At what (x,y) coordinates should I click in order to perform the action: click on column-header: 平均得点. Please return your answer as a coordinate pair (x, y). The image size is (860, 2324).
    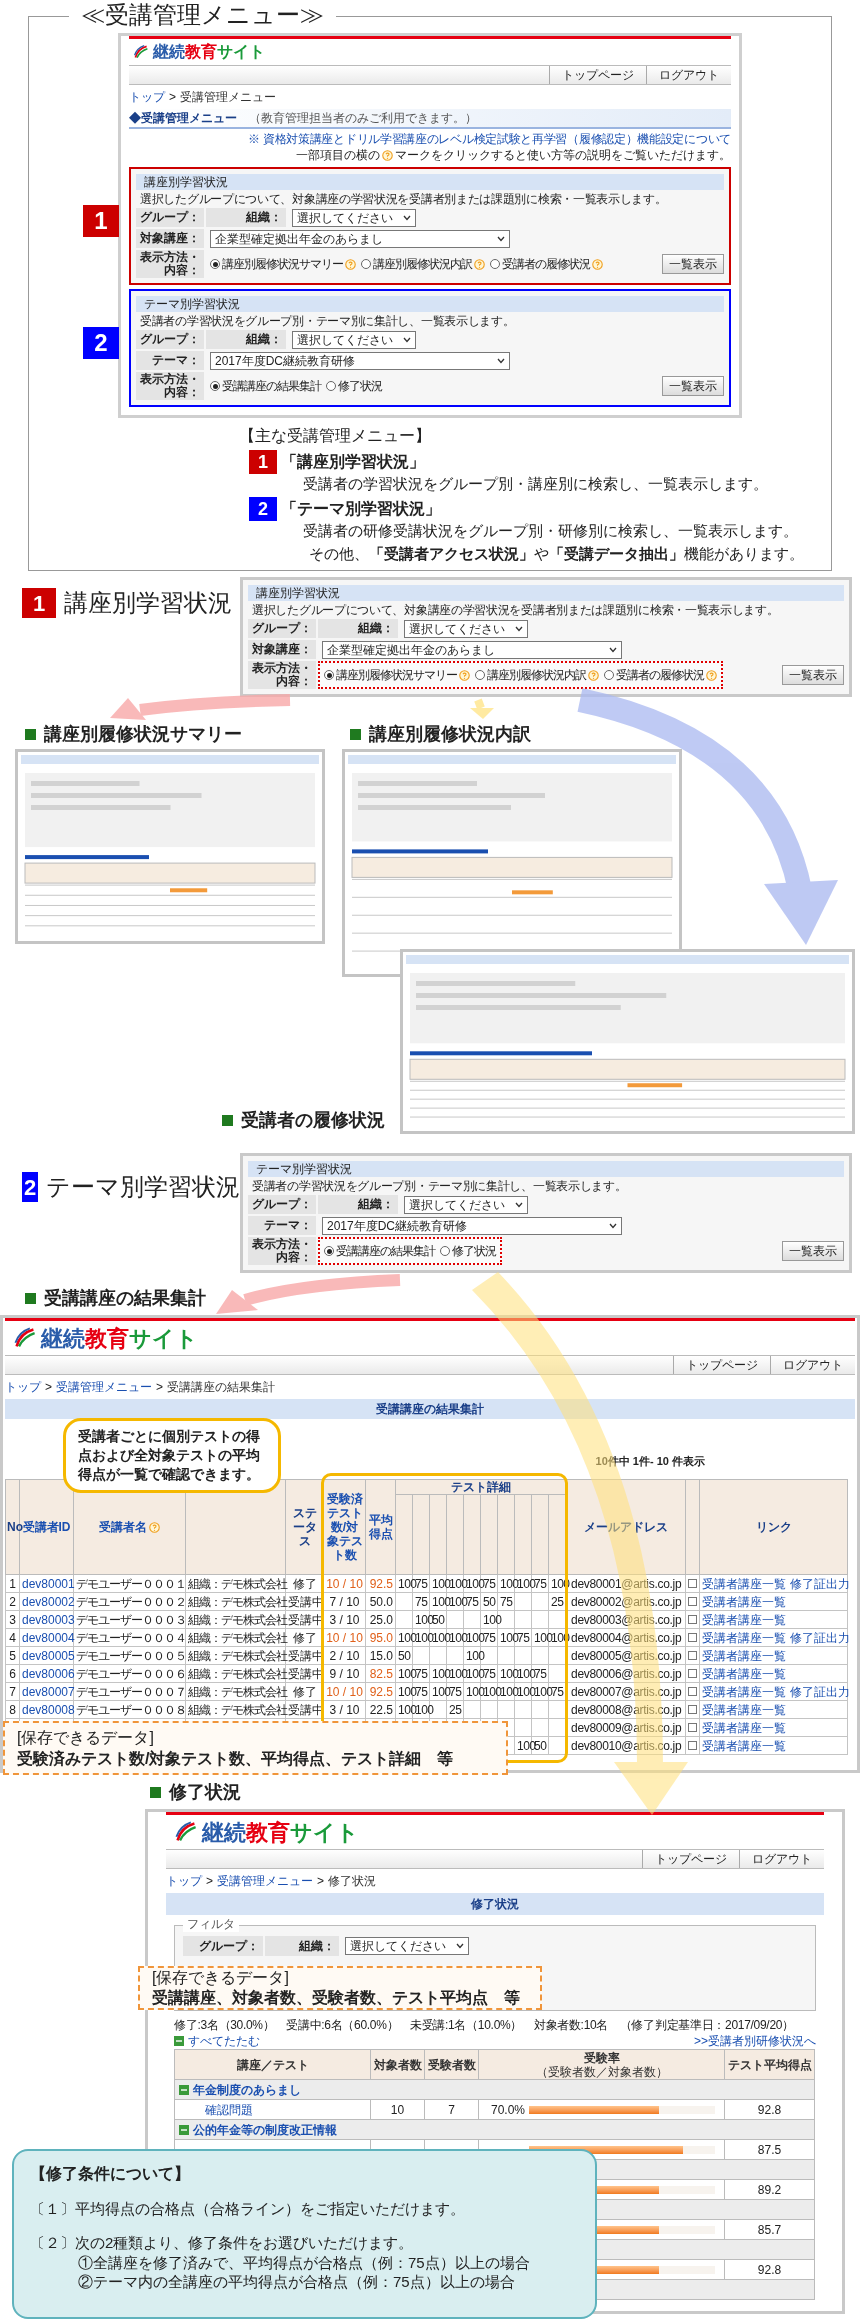
    Looking at the image, I should click on (380, 1527).